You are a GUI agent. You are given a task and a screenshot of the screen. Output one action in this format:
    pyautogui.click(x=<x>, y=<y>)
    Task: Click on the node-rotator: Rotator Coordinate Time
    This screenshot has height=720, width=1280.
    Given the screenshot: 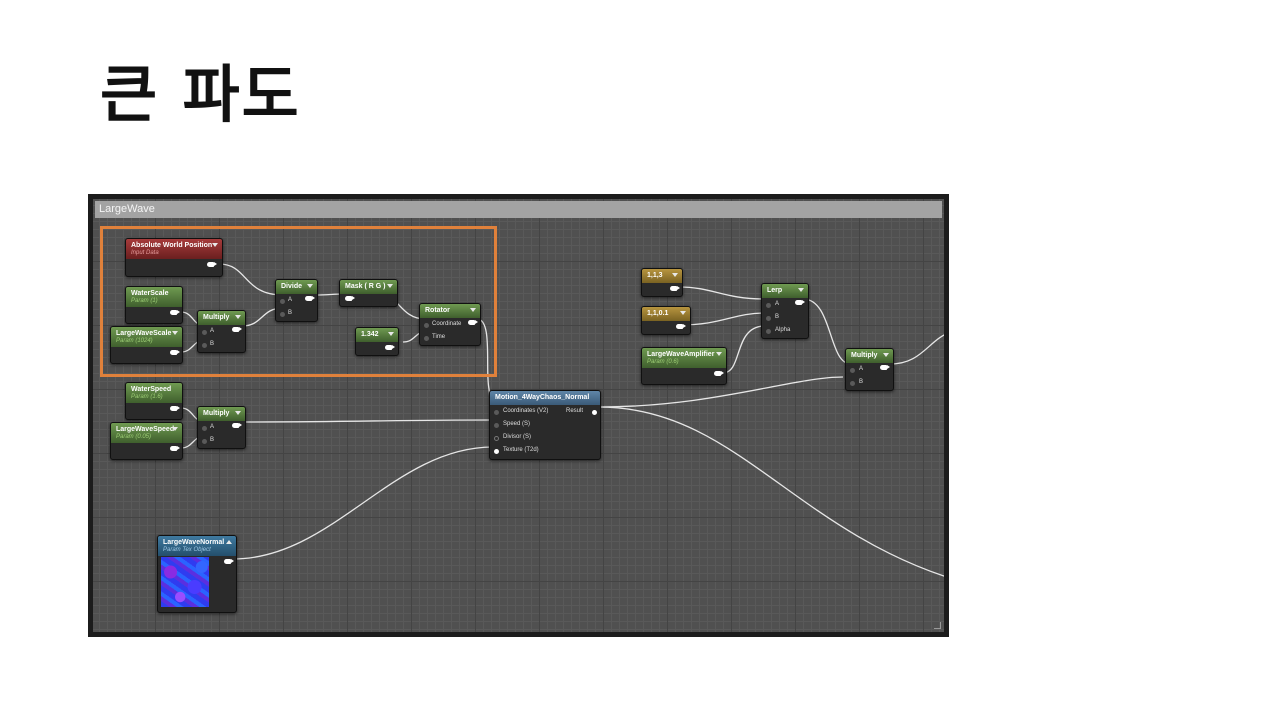 What is the action you would take?
    pyautogui.click(x=450, y=324)
    